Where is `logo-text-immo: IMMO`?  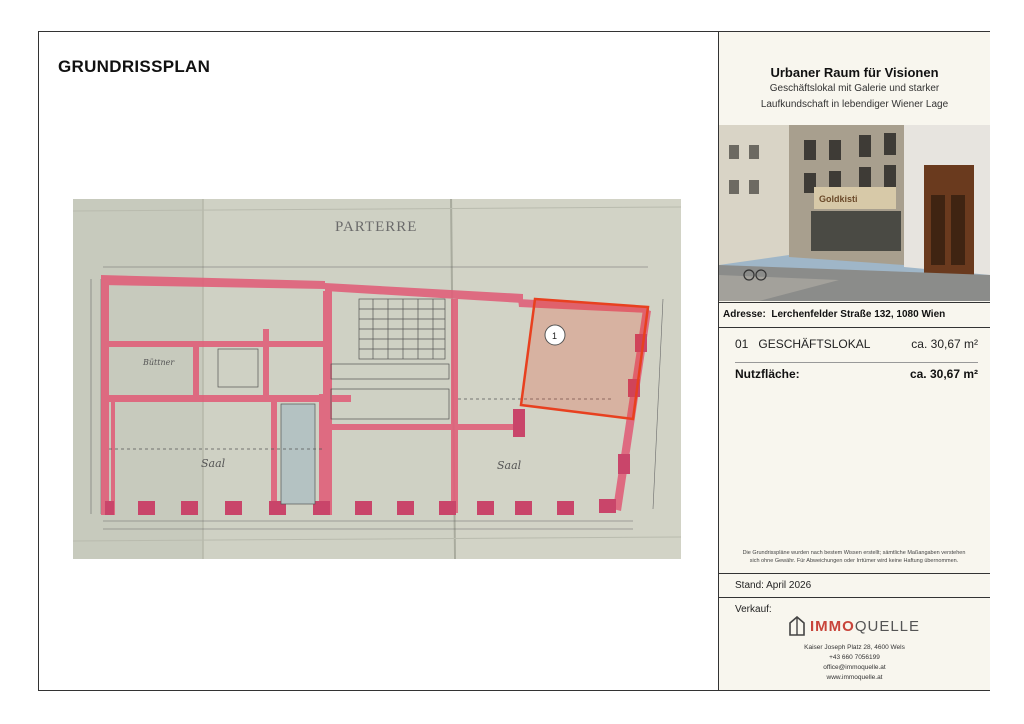 logo-text-immo: IMMO is located at coordinates (832, 626).